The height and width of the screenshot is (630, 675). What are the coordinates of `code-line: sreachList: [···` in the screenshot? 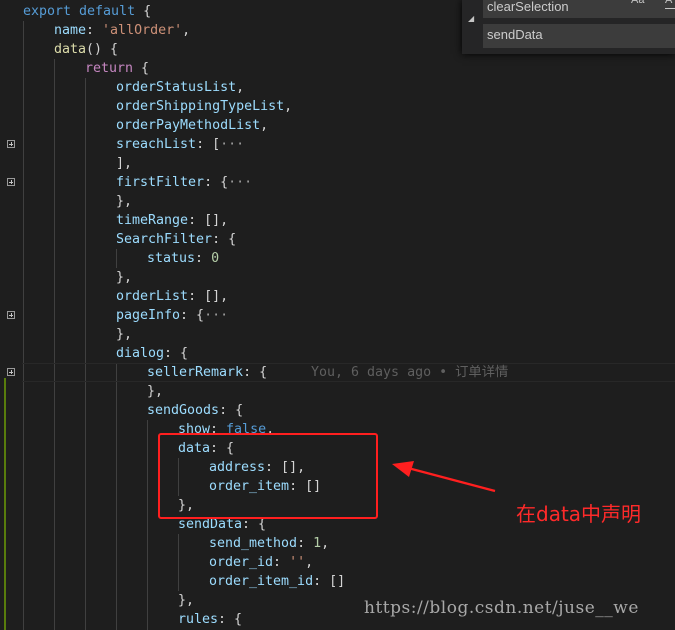 It's located at (337, 144).